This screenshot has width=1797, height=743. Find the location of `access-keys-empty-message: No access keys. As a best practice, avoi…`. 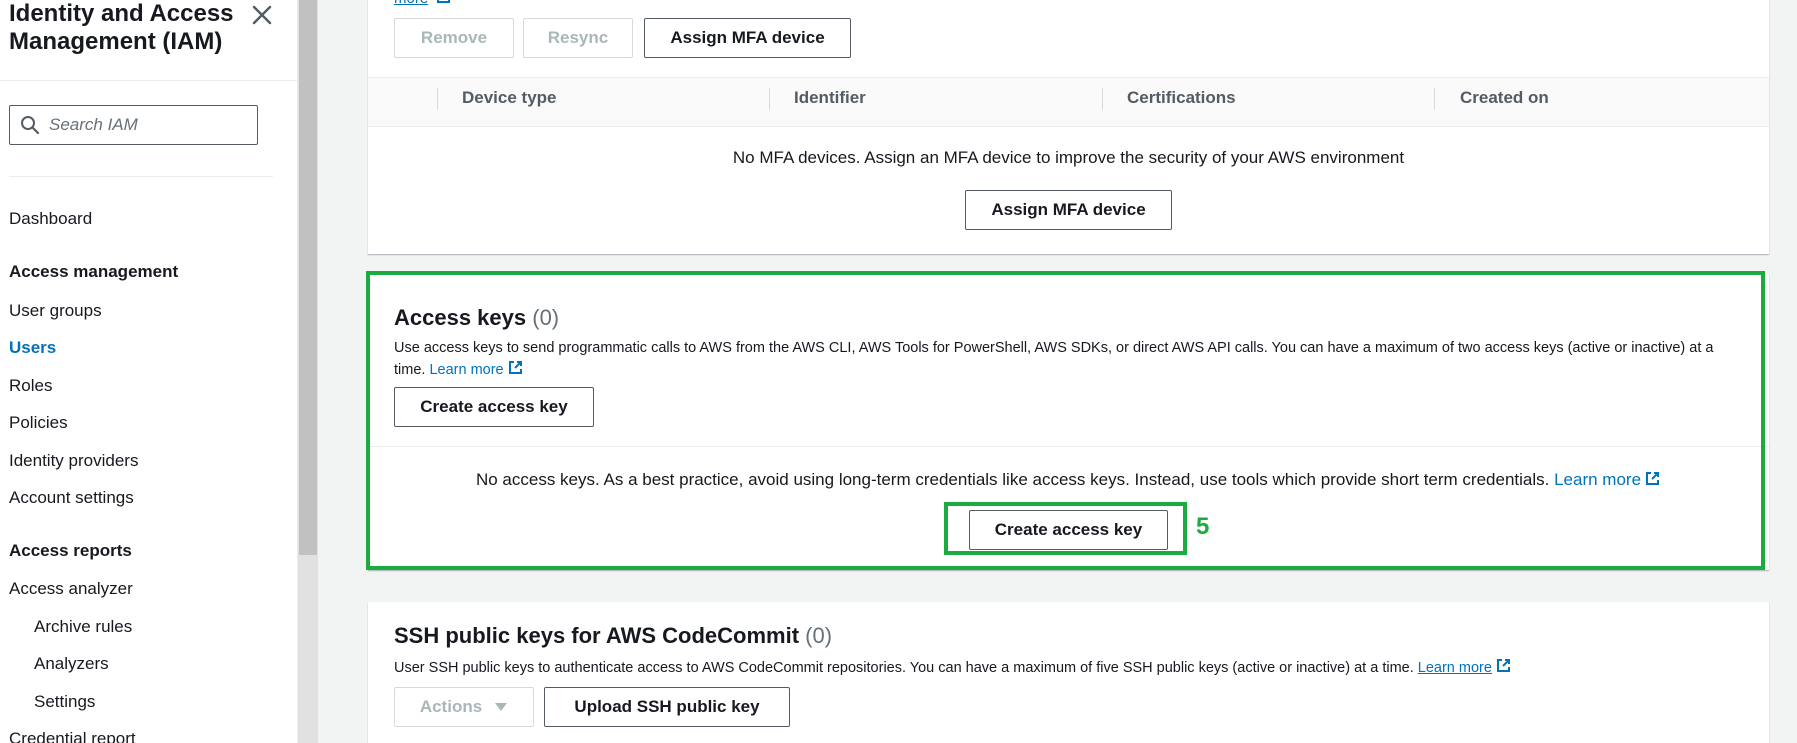

access-keys-empty-message: No access keys. As a best practice, avoi… is located at coordinates (1012, 479).